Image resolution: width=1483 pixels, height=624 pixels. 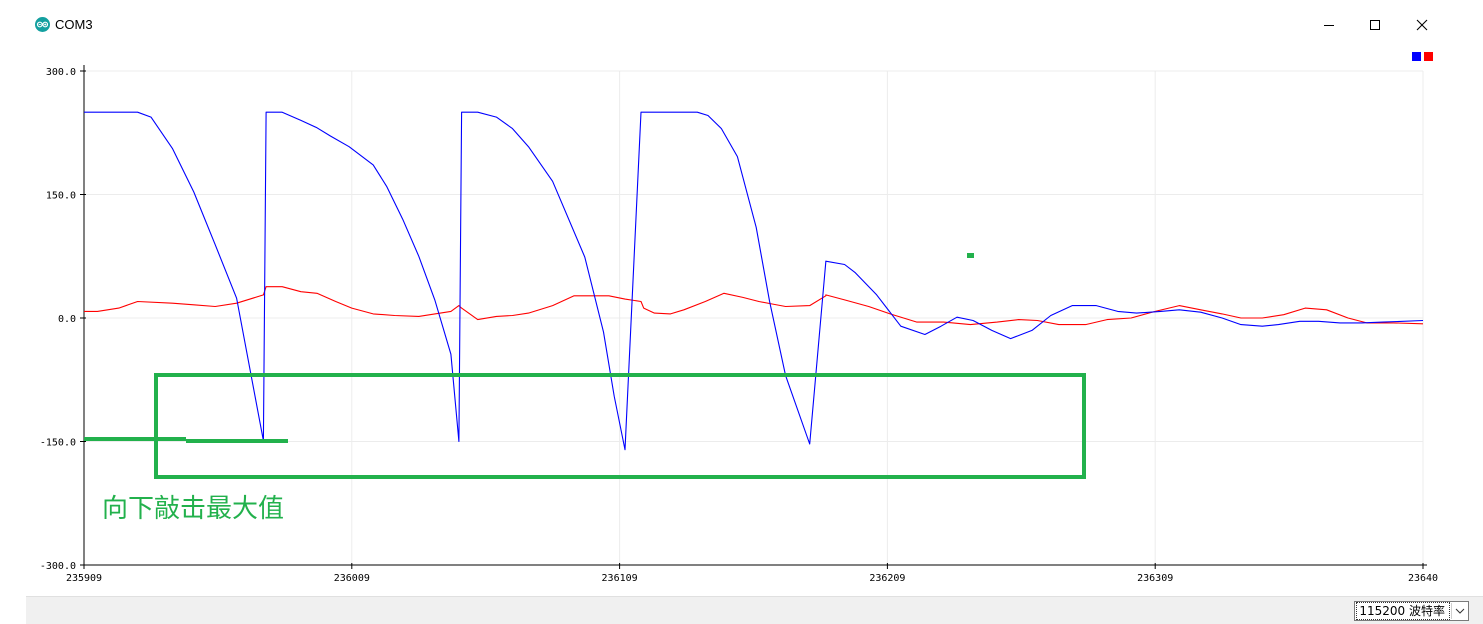 I want to click on y-tick-label: -300.0, so click(x=58, y=566).